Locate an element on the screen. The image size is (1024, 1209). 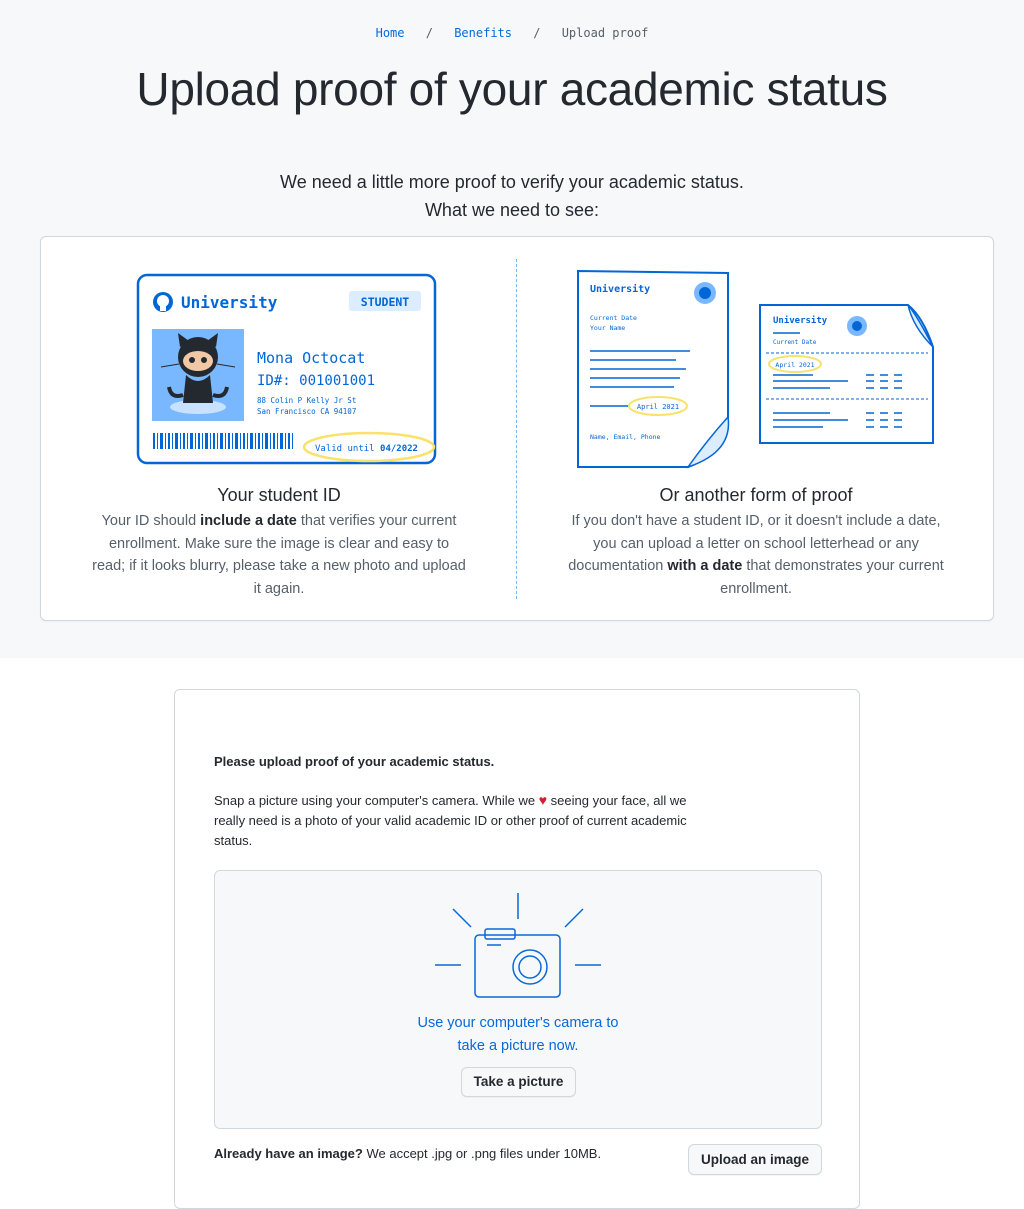
doc2-date: April 2021 is located at coordinates (794, 365).